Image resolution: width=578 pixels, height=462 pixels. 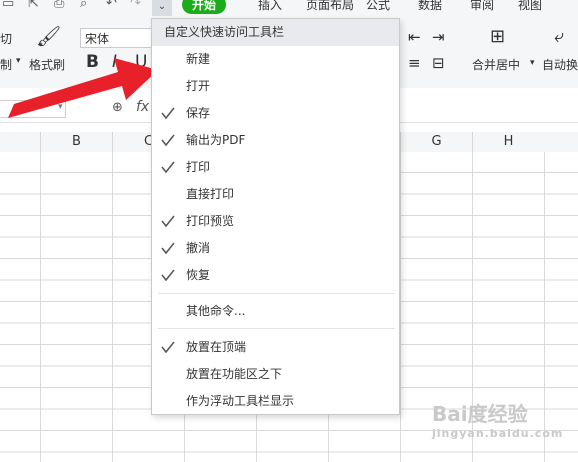 I want to click on baidu-watermark: Bai度经验 jingyan.baidu.com, so click(x=502, y=426).